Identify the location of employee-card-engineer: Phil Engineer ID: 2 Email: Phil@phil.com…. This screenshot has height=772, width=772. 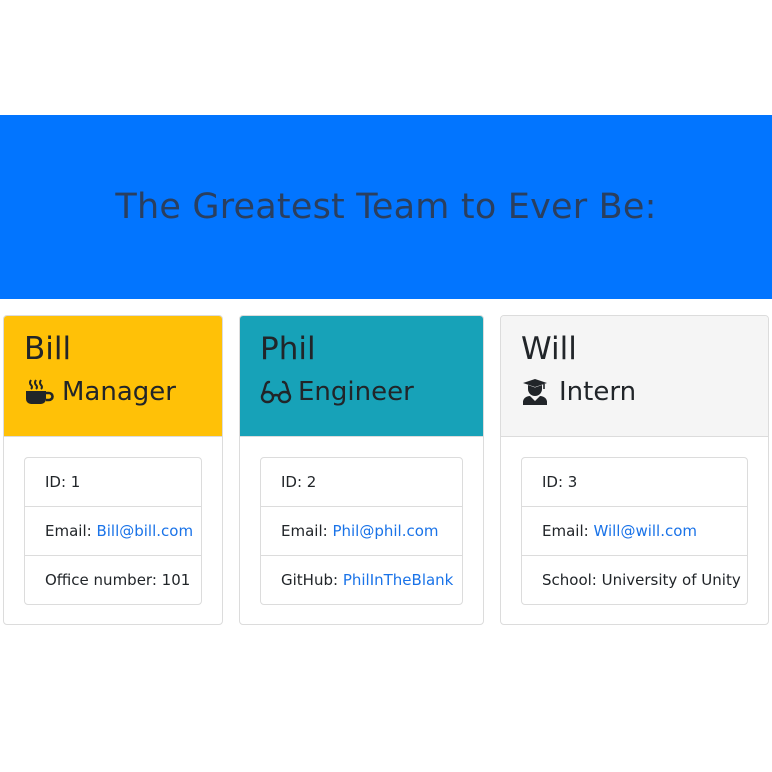
(361, 470).